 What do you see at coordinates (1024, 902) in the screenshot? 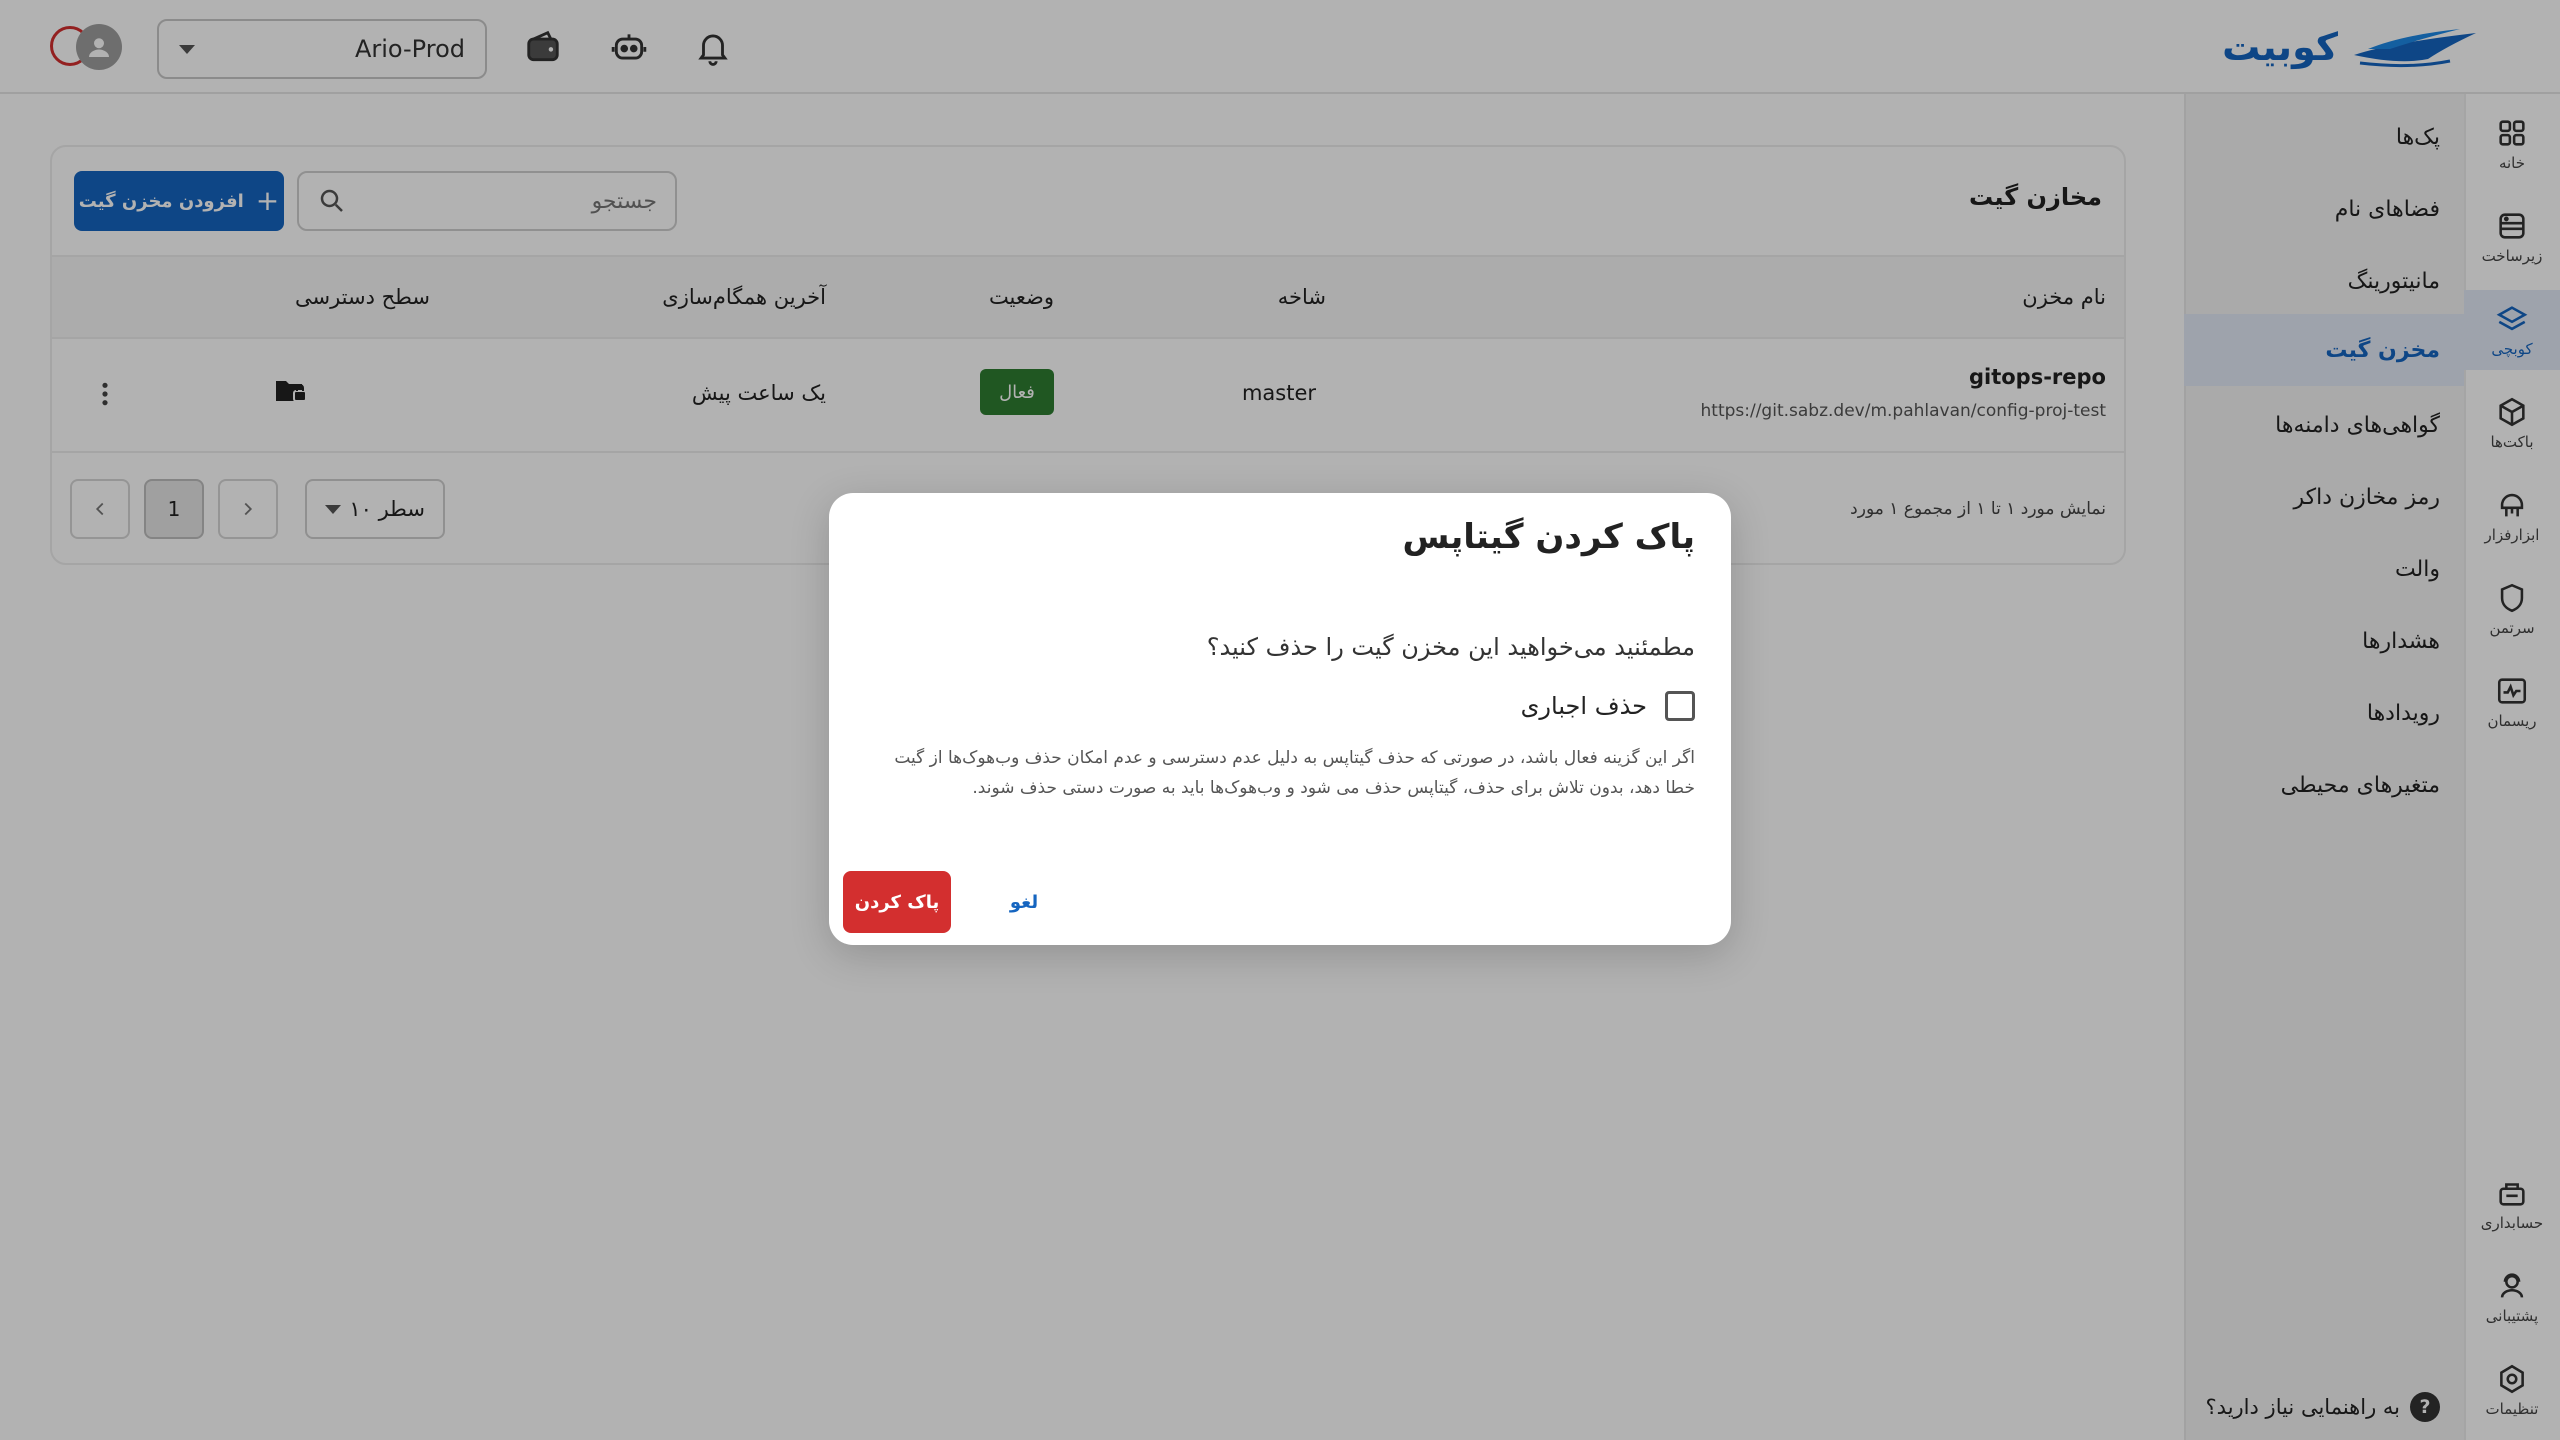
I see `cancel-button: لغو` at bounding box center [1024, 902].